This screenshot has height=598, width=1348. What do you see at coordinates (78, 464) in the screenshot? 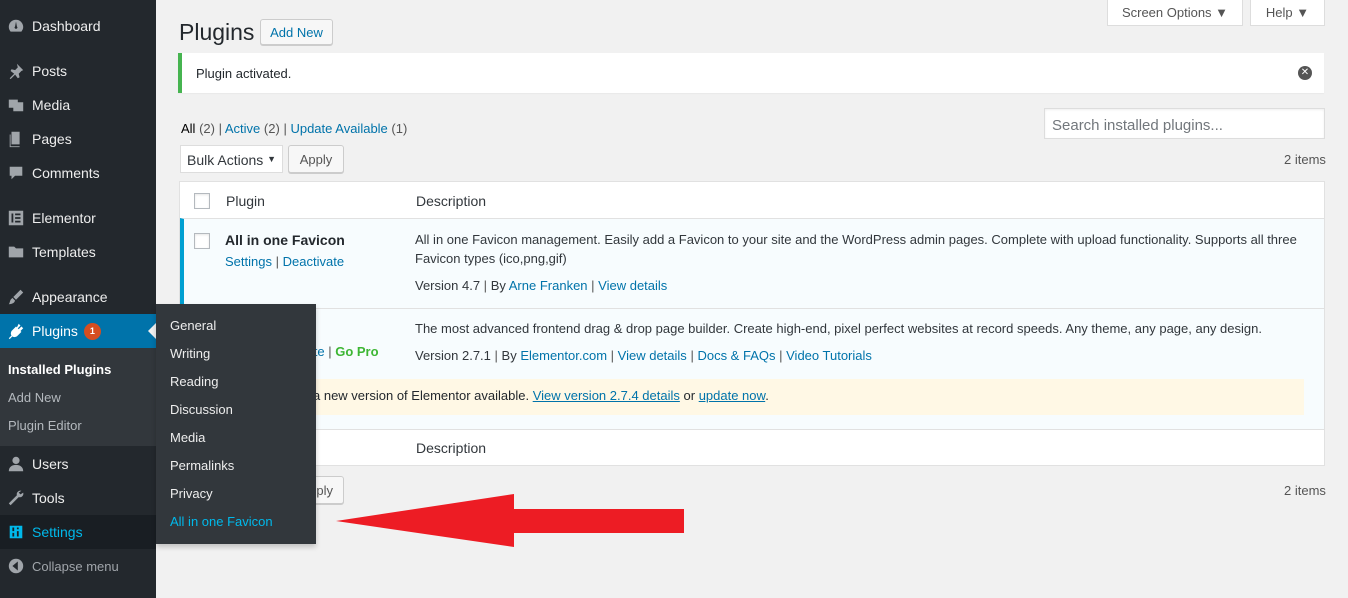
I see `menu-users: Users` at bounding box center [78, 464].